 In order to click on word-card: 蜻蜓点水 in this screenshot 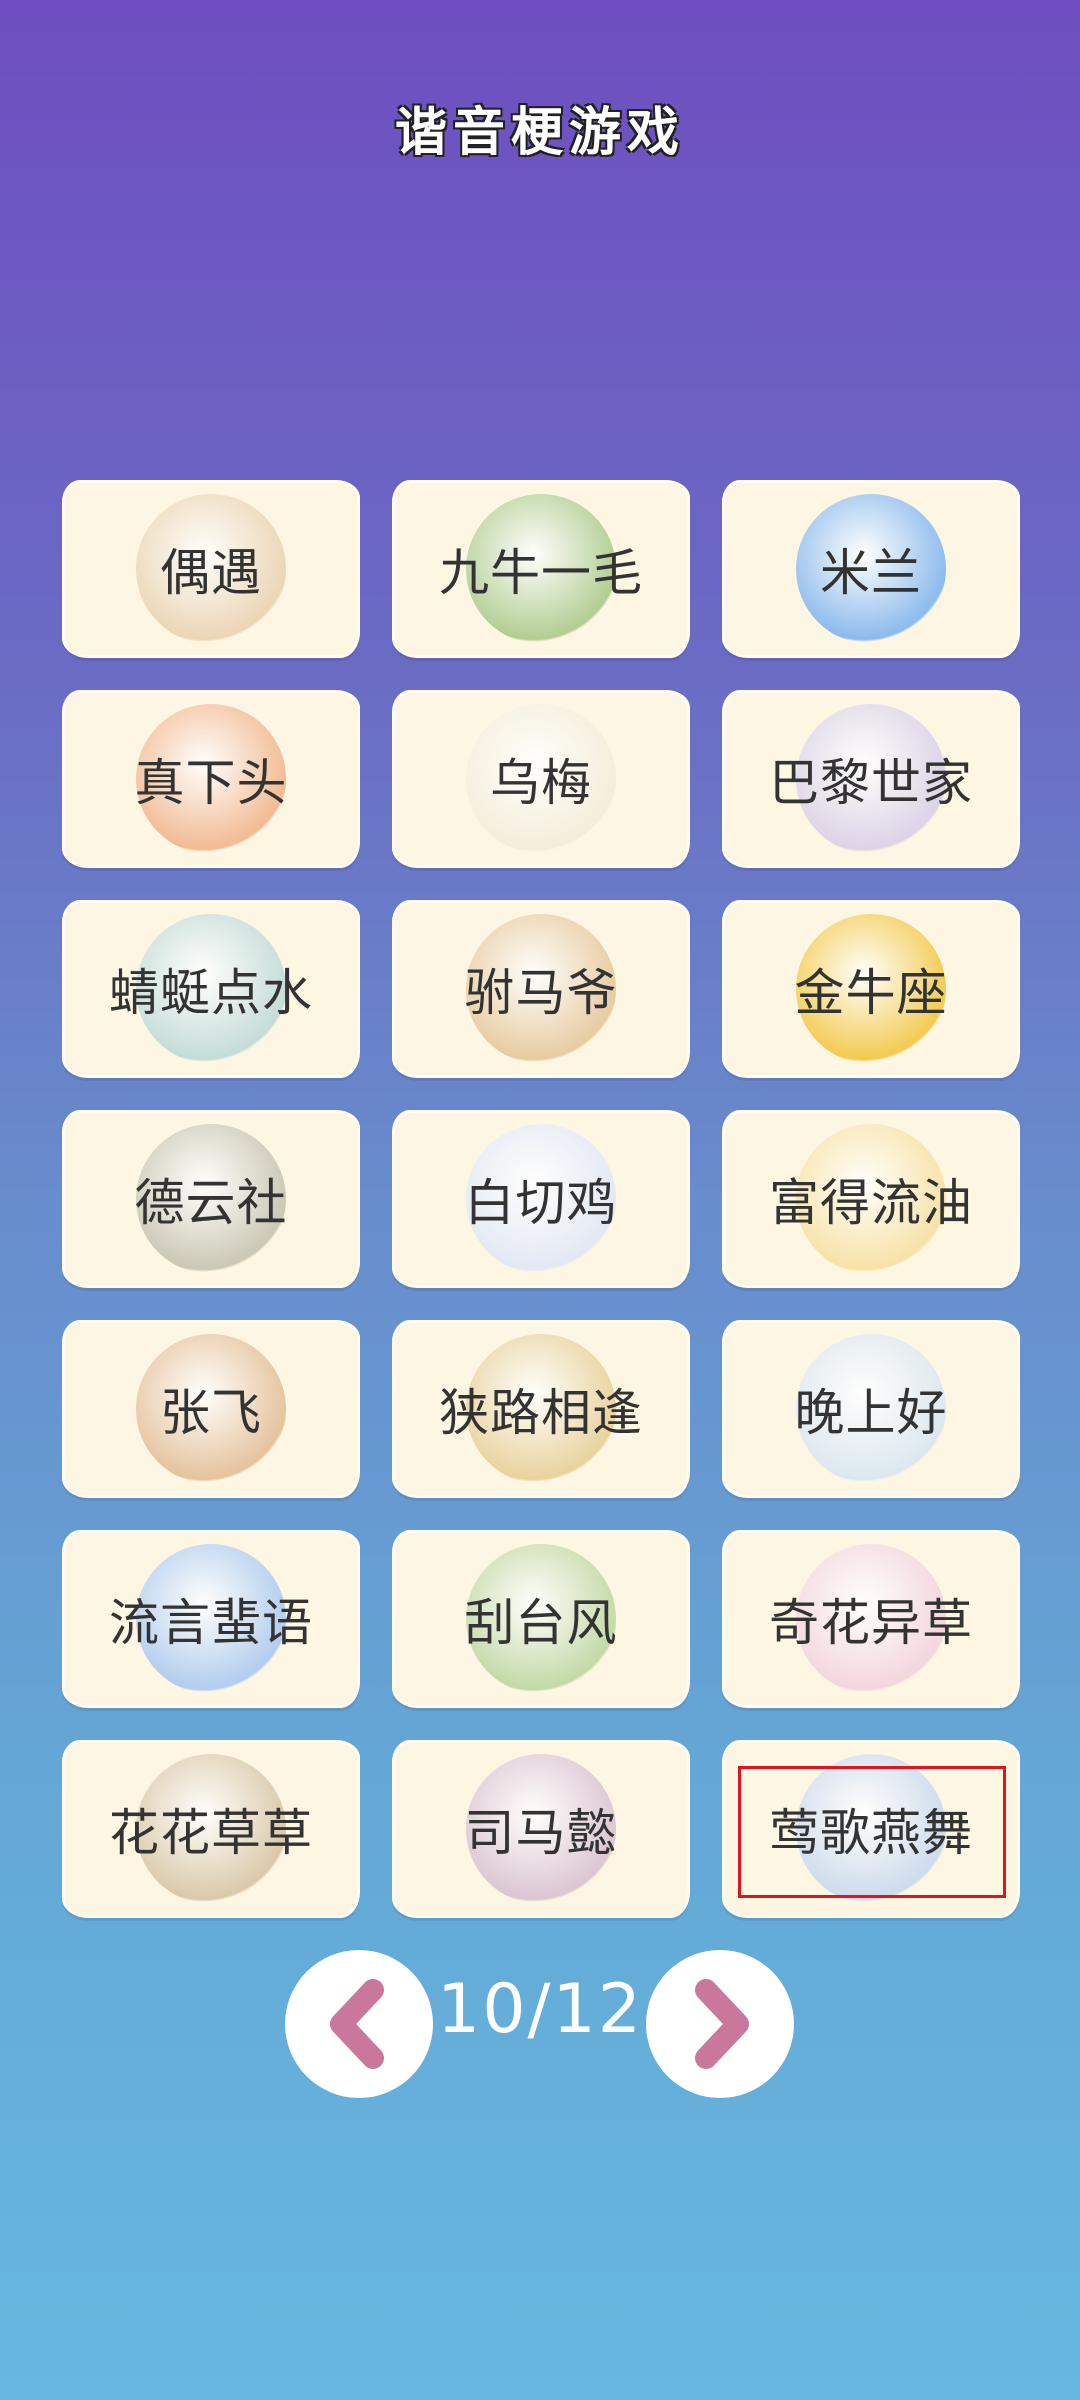, I will do `click(211, 989)`.